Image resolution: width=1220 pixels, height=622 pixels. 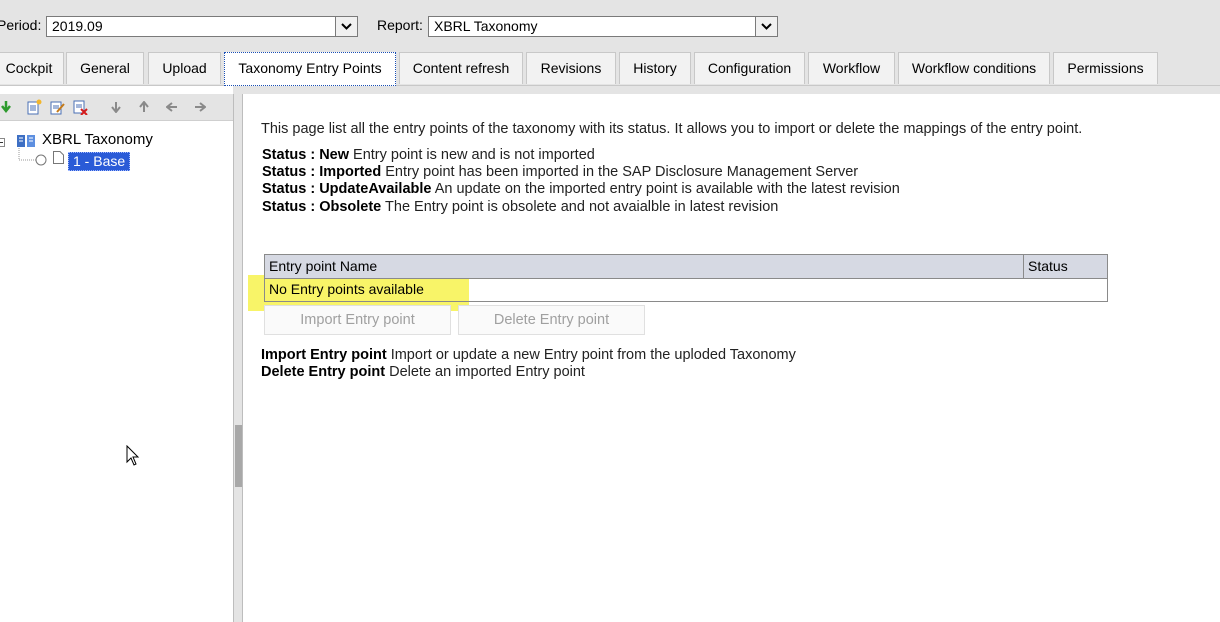 I want to click on tab-configuration: Configuration, so click(x=749, y=68).